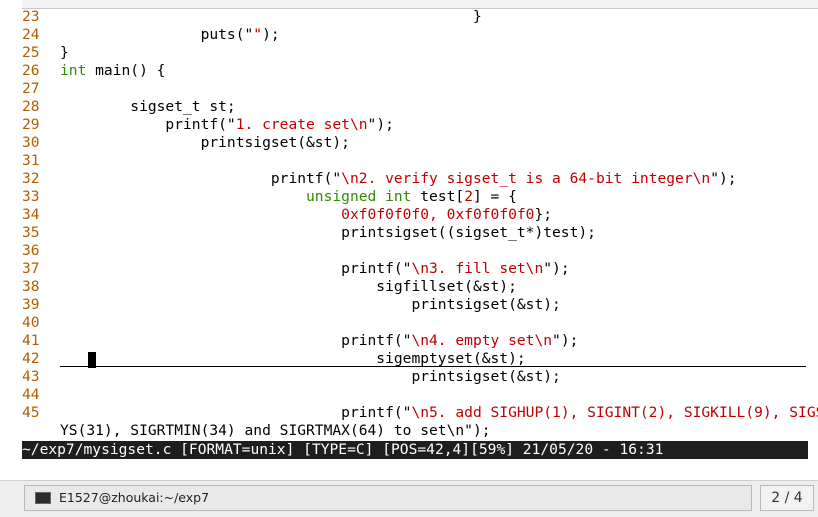 The width and height of the screenshot is (818, 517). I want to click on line-code: printsigset((sigset_t*)test);, so click(328, 232).